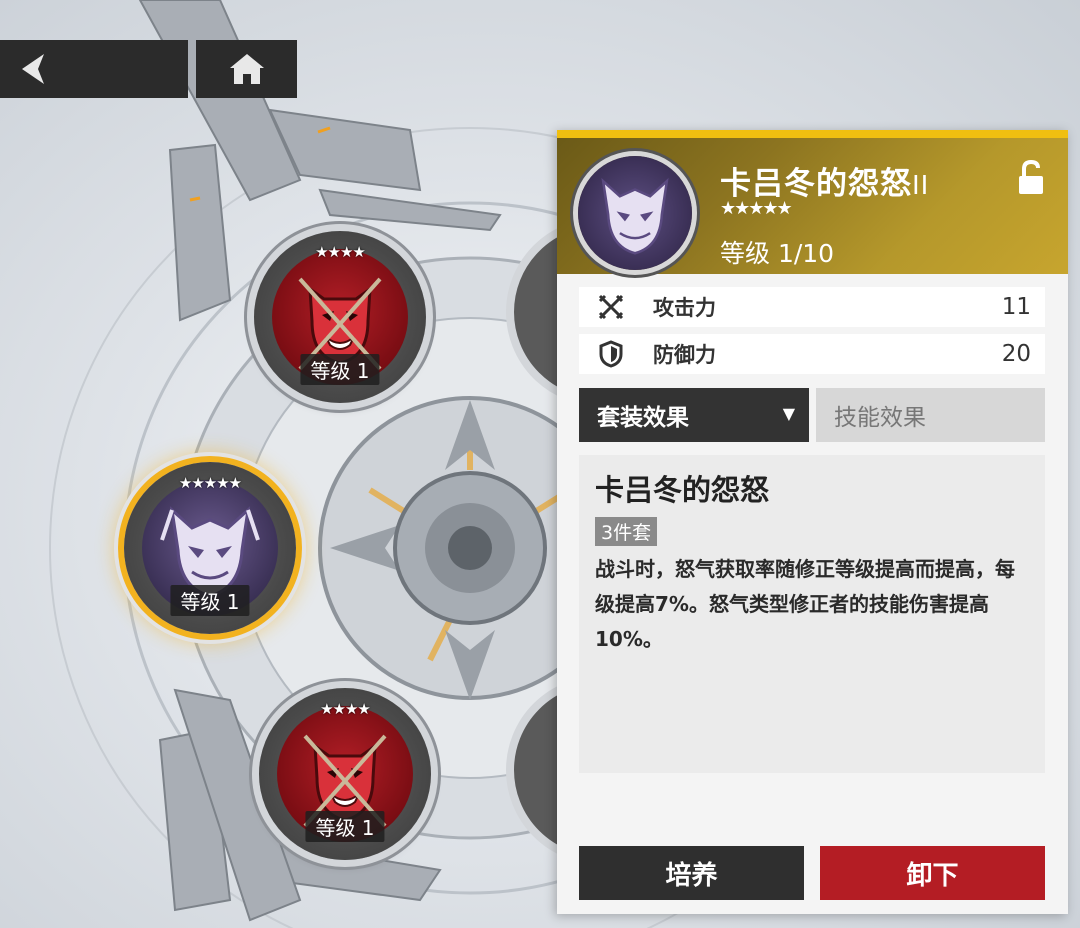  What do you see at coordinates (880, 418) in the screenshot?
I see `tab-label: 技能效果` at bounding box center [880, 418].